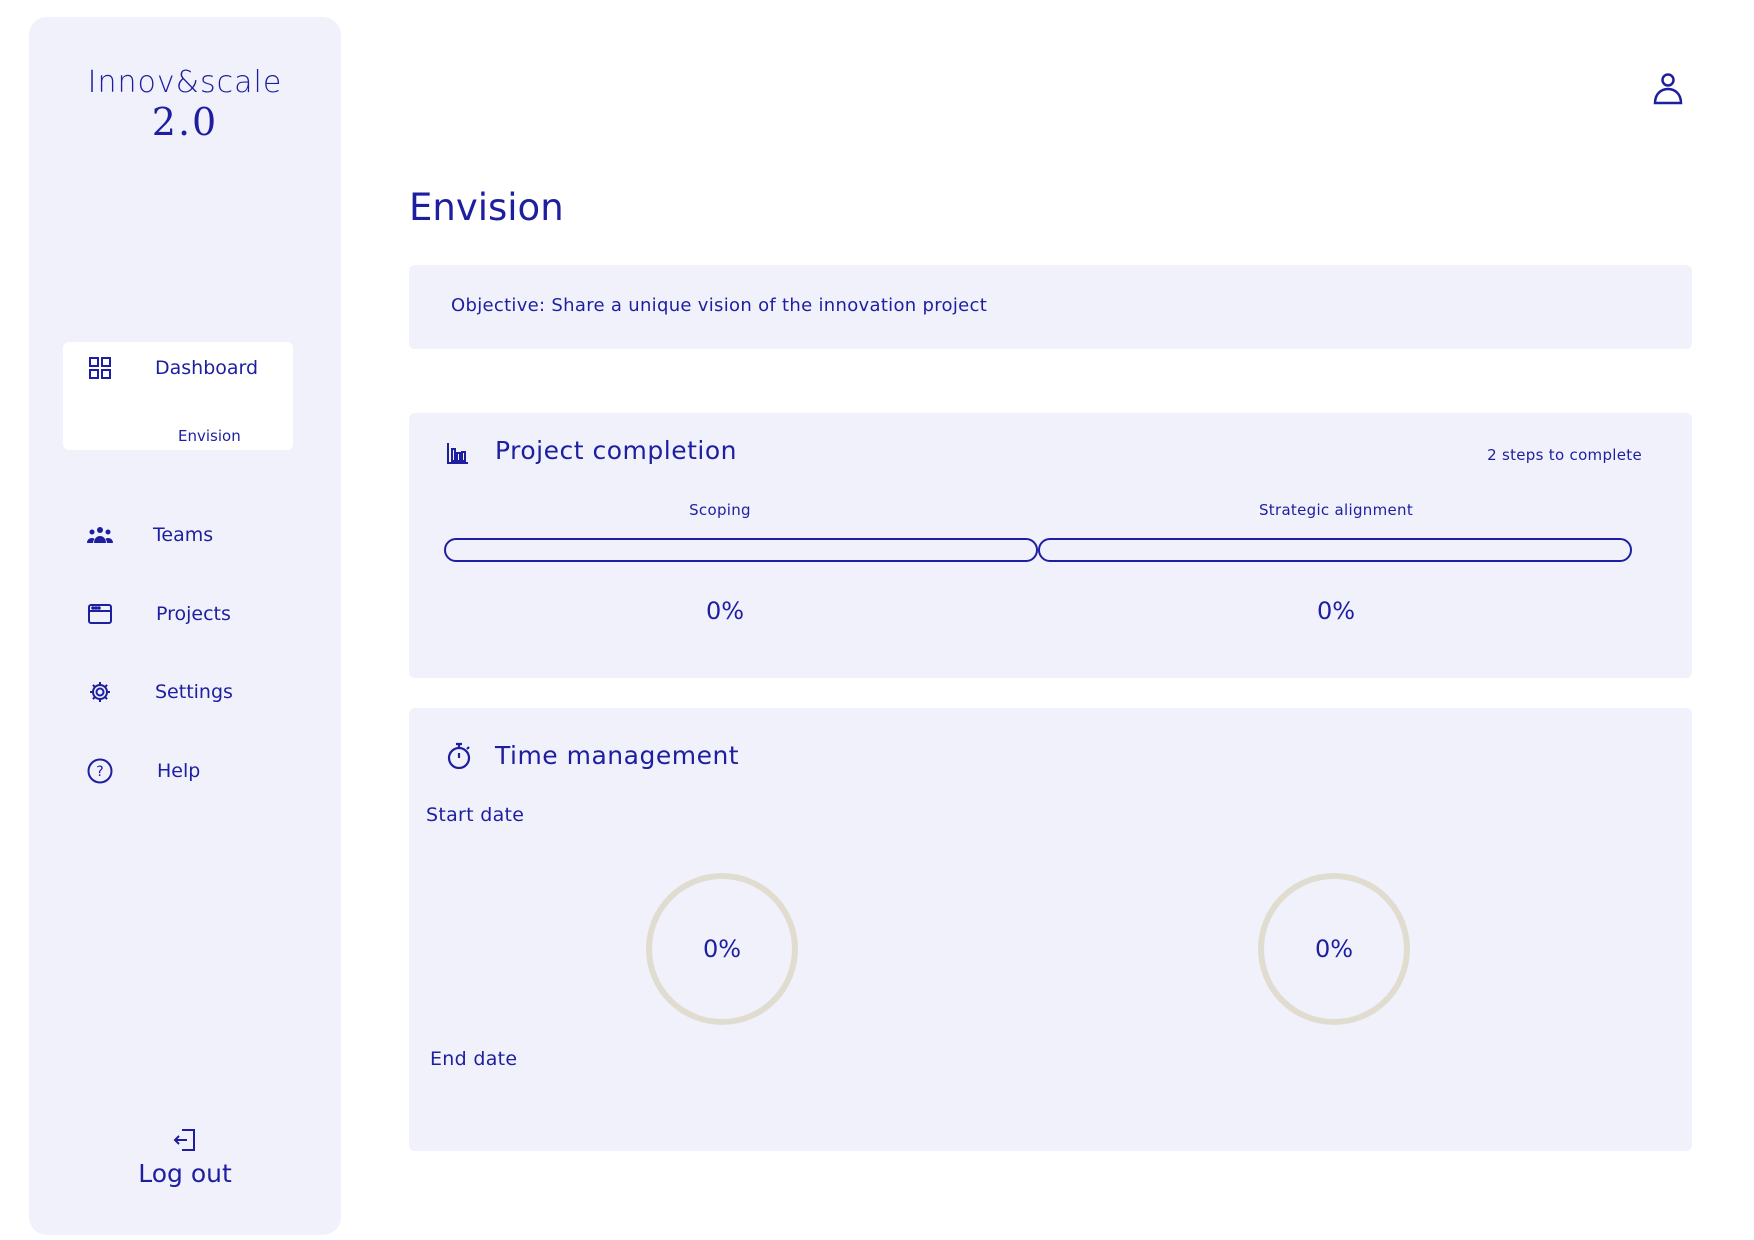 The height and width of the screenshot is (1240, 1754). Describe the element at coordinates (741, 550) in the screenshot. I see `progress-bar-scoping` at that location.